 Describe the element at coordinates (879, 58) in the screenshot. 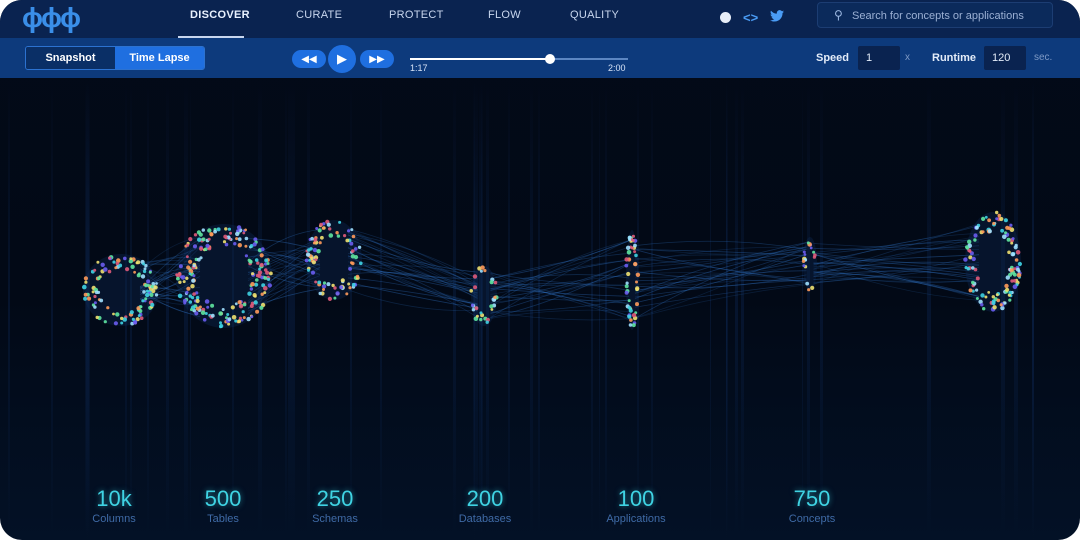

I see `speed-input` at that location.